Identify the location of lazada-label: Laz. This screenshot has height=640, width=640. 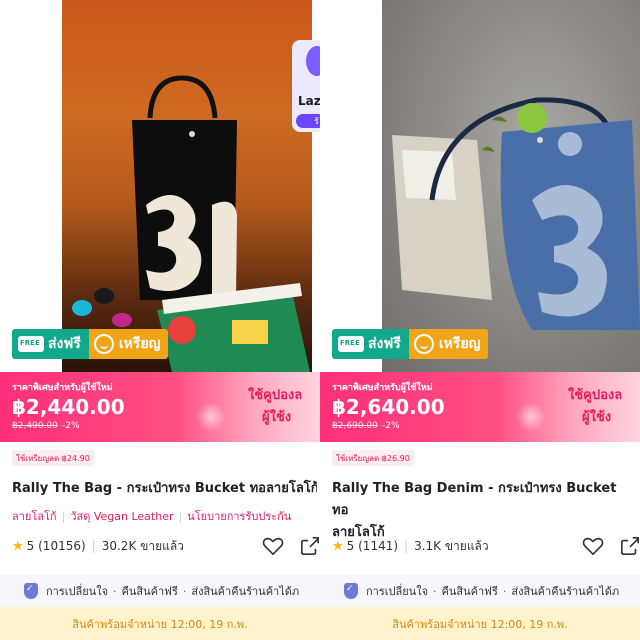
(309, 101).